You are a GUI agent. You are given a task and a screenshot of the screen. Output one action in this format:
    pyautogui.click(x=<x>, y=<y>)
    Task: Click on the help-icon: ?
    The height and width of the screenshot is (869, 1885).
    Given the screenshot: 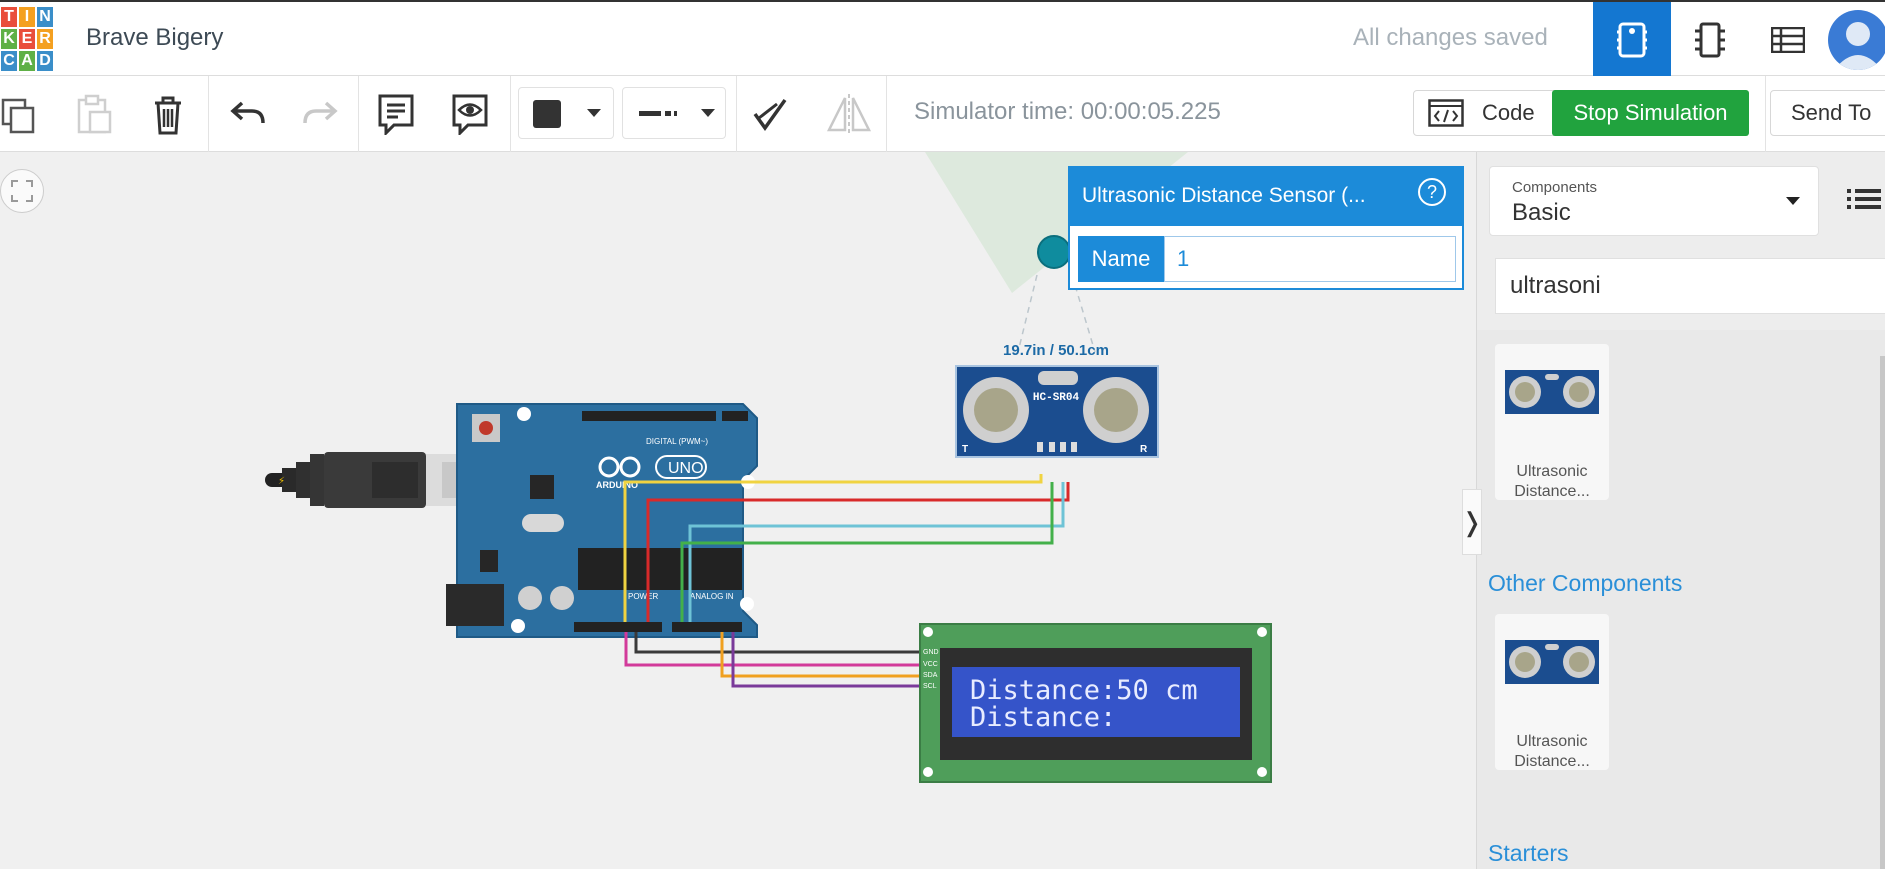 What is the action you would take?
    pyautogui.click(x=1432, y=192)
    